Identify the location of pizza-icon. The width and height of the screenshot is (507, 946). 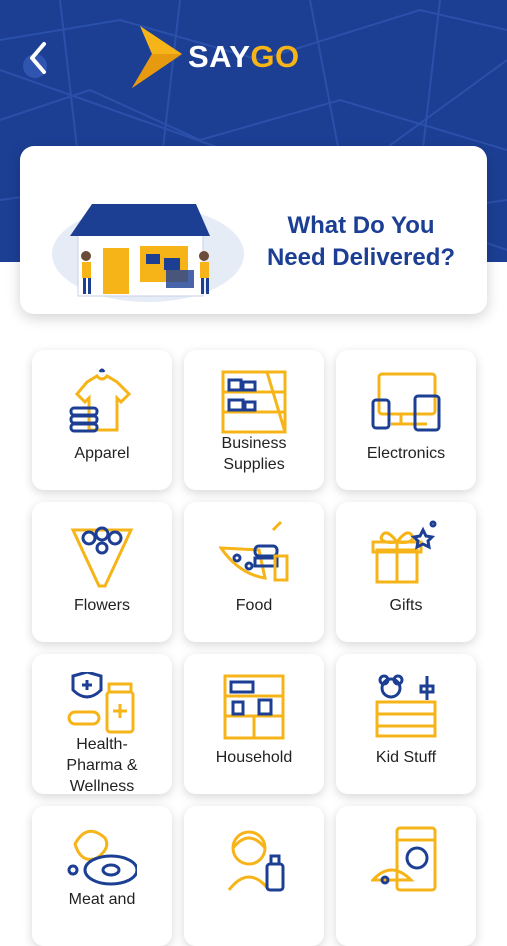
(254, 551).